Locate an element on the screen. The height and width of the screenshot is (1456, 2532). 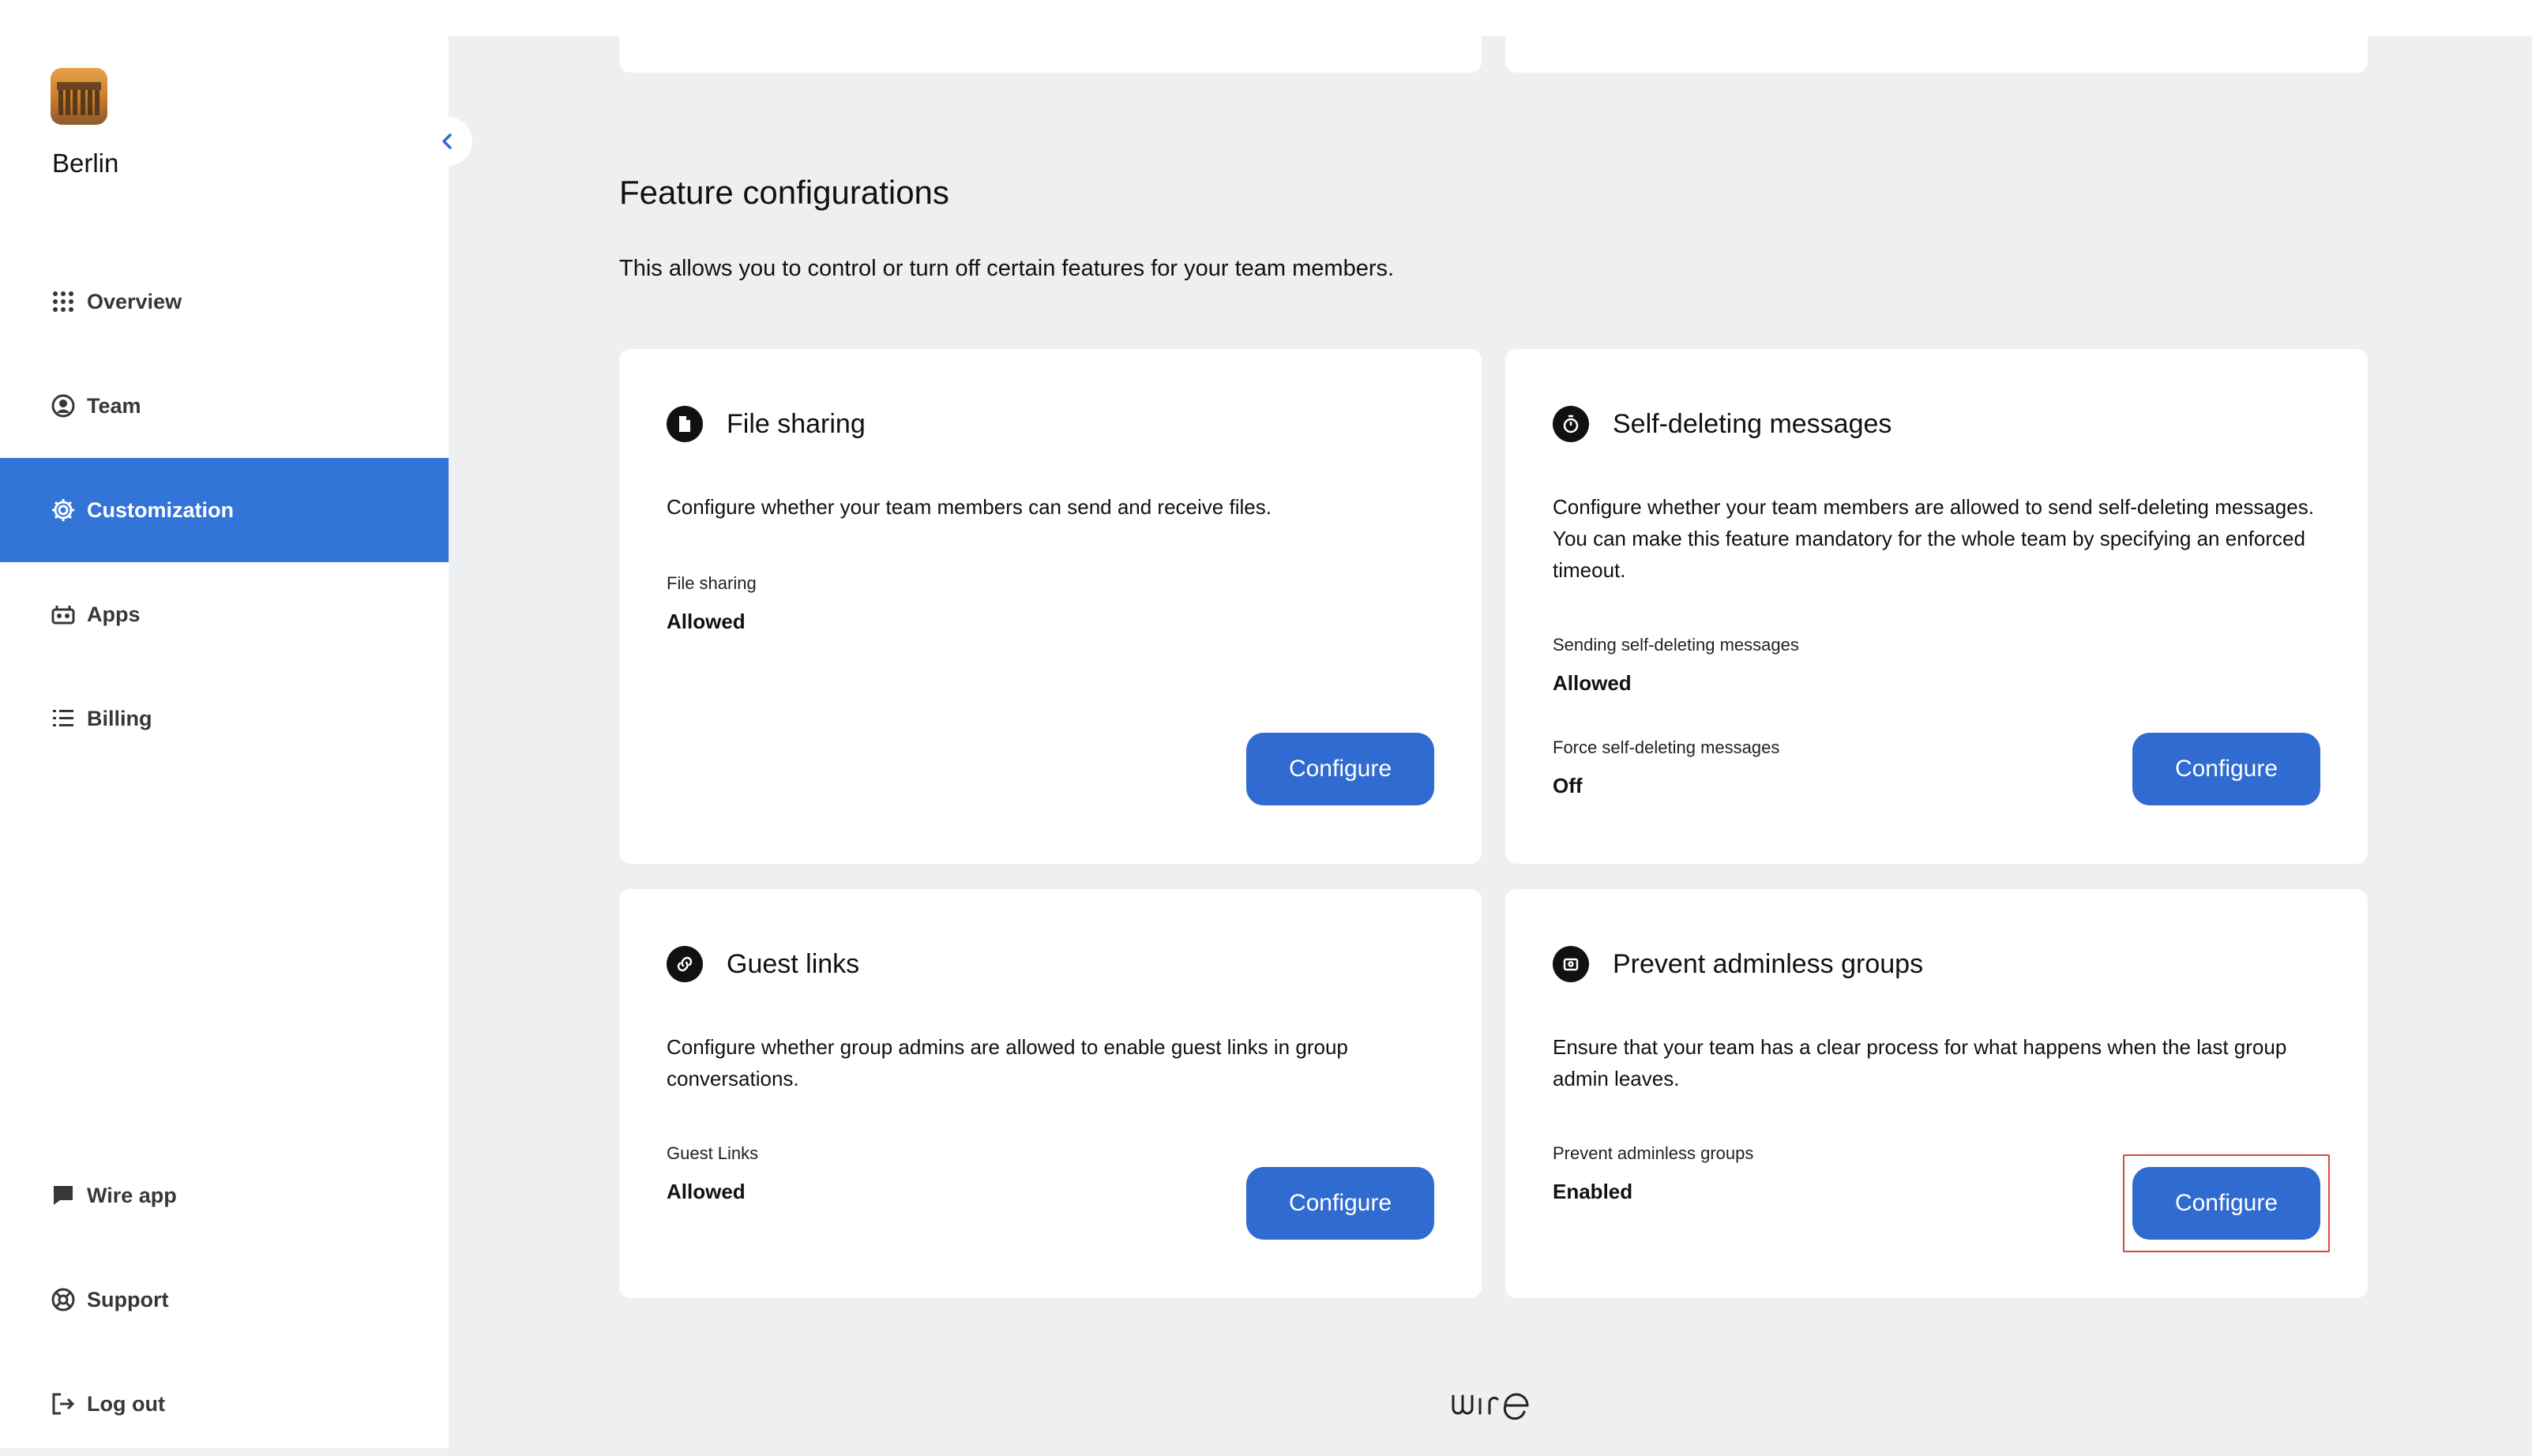
field-label: Guest Links is located at coordinates (713, 1153).